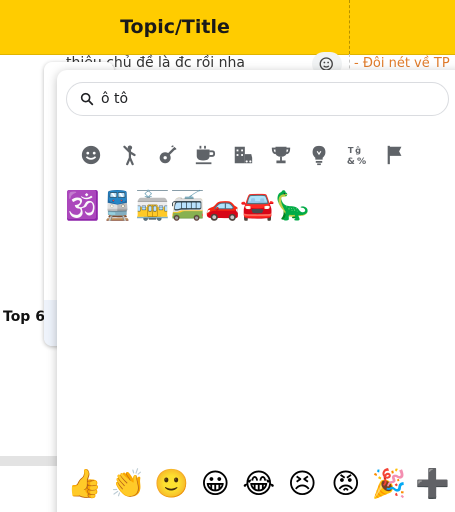 Image resolution: width=455 pixels, height=512 pixels. What do you see at coordinates (187, 206) in the screenshot?
I see `emoji-result-trolleybus: 🚎` at bounding box center [187, 206].